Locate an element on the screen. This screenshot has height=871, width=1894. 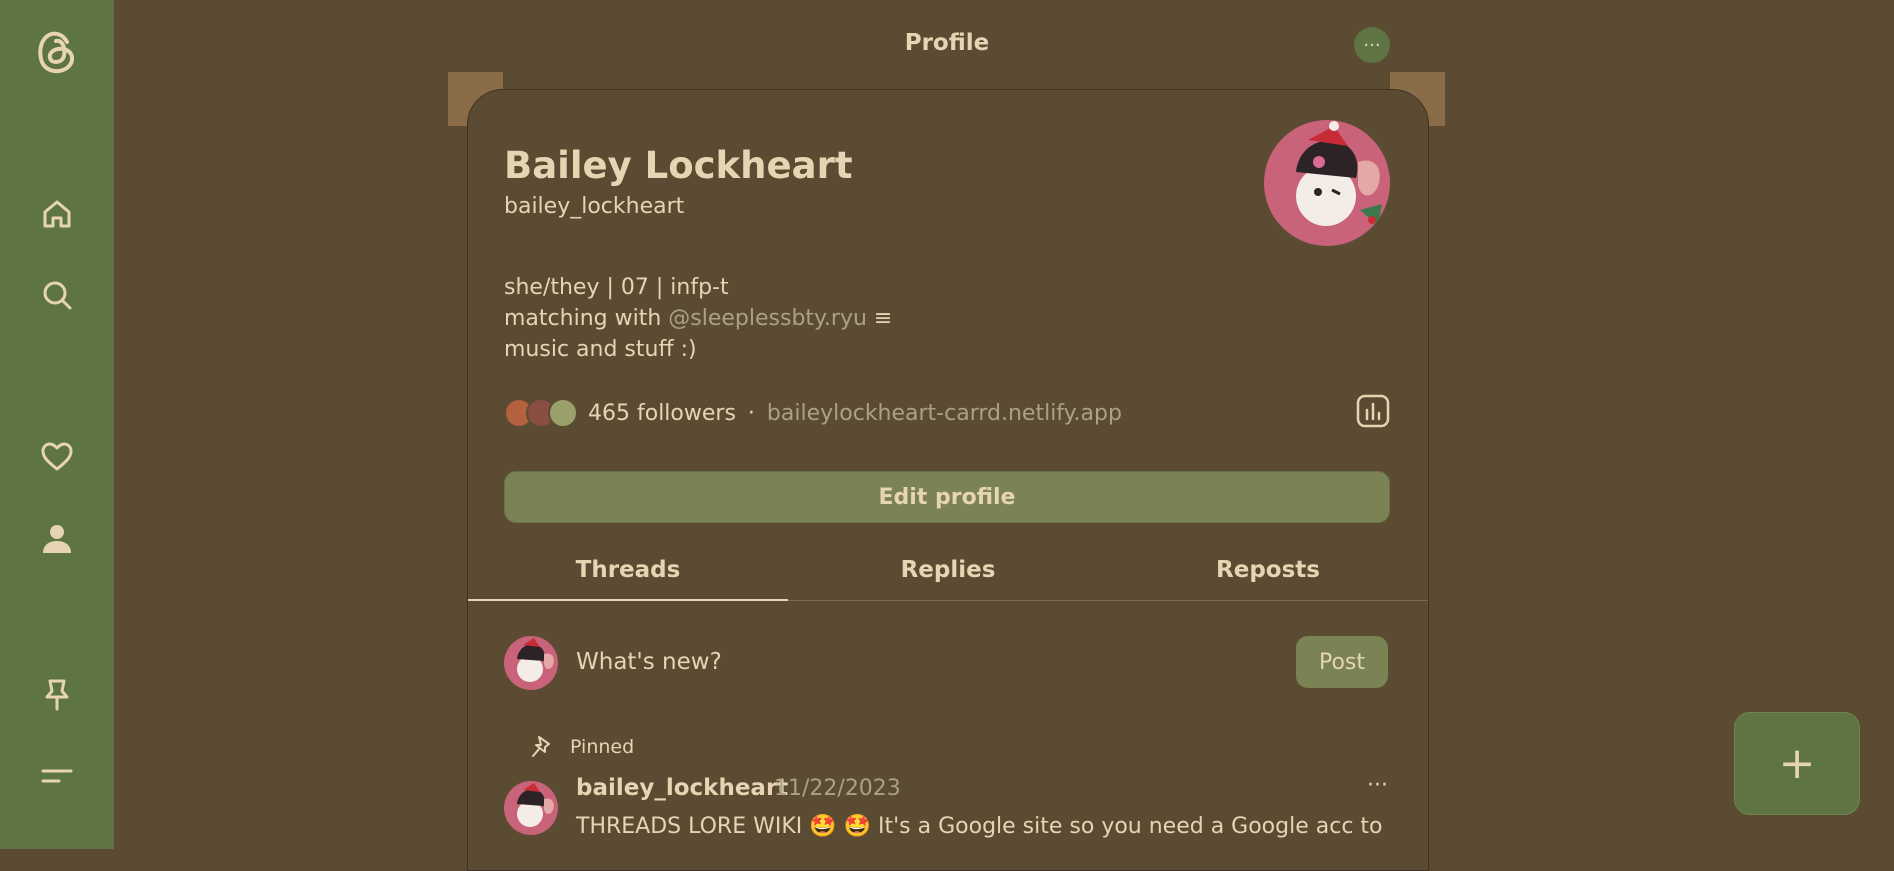
search-icon is located at coordinates (57, 295).